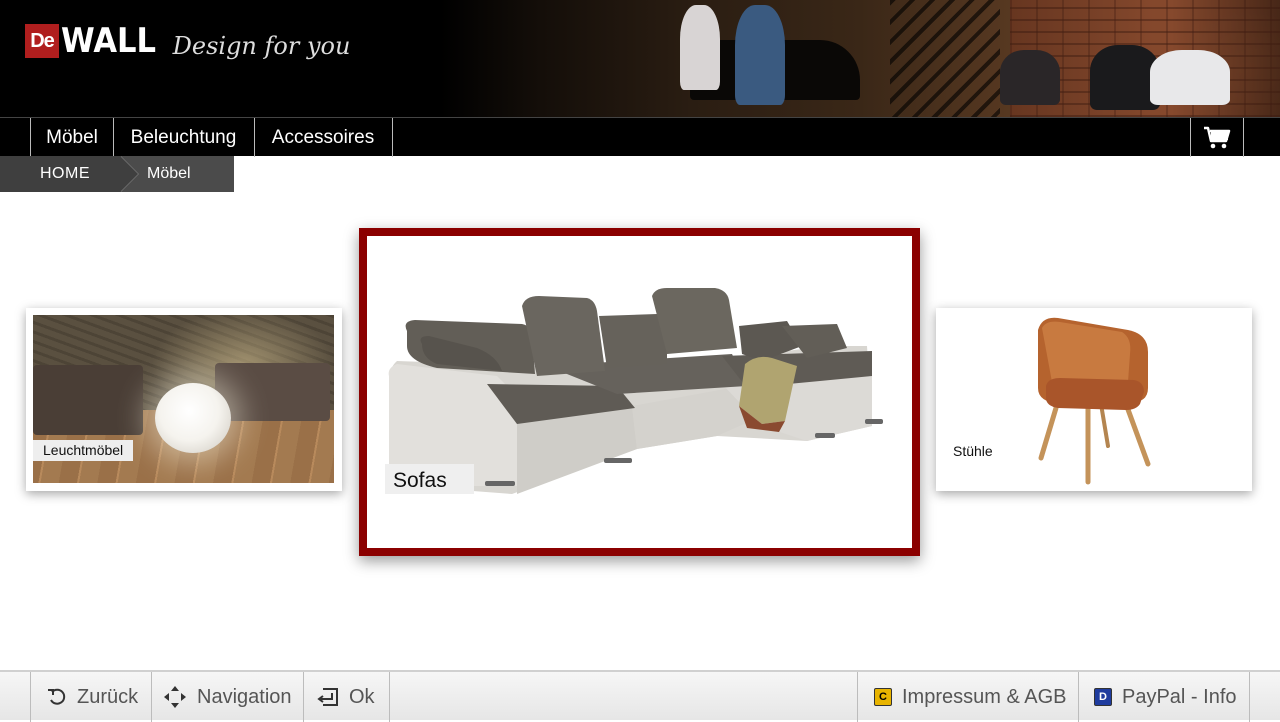 The width and height of the screenshot is (1280, 722). I want to click on category-card-stuehle, so click(1094, 399).